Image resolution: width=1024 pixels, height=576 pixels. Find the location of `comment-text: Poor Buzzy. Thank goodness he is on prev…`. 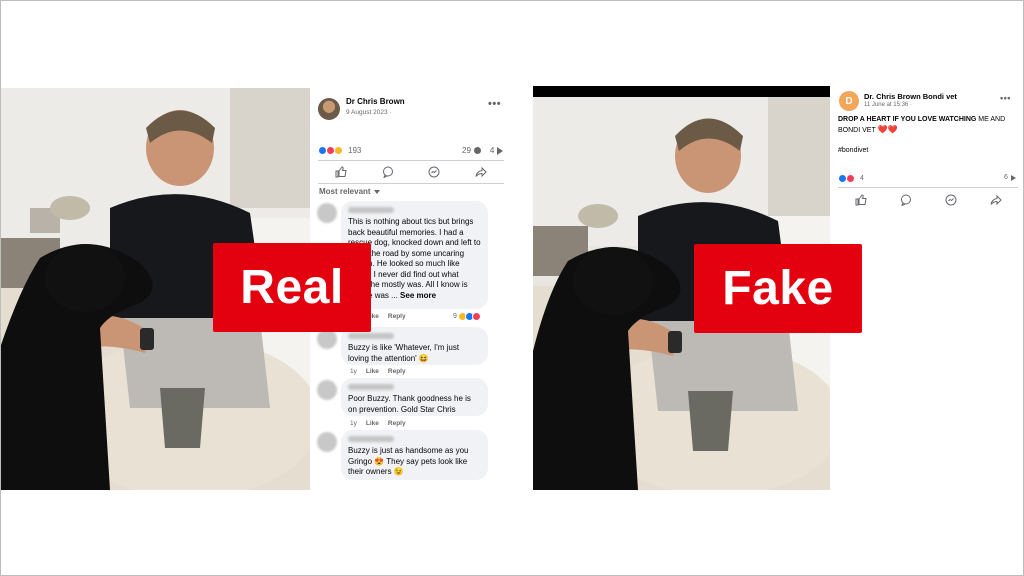

comment-text: Poor Buzzy. Thank goodness he is on prev… is located at coordinates (409, 404).